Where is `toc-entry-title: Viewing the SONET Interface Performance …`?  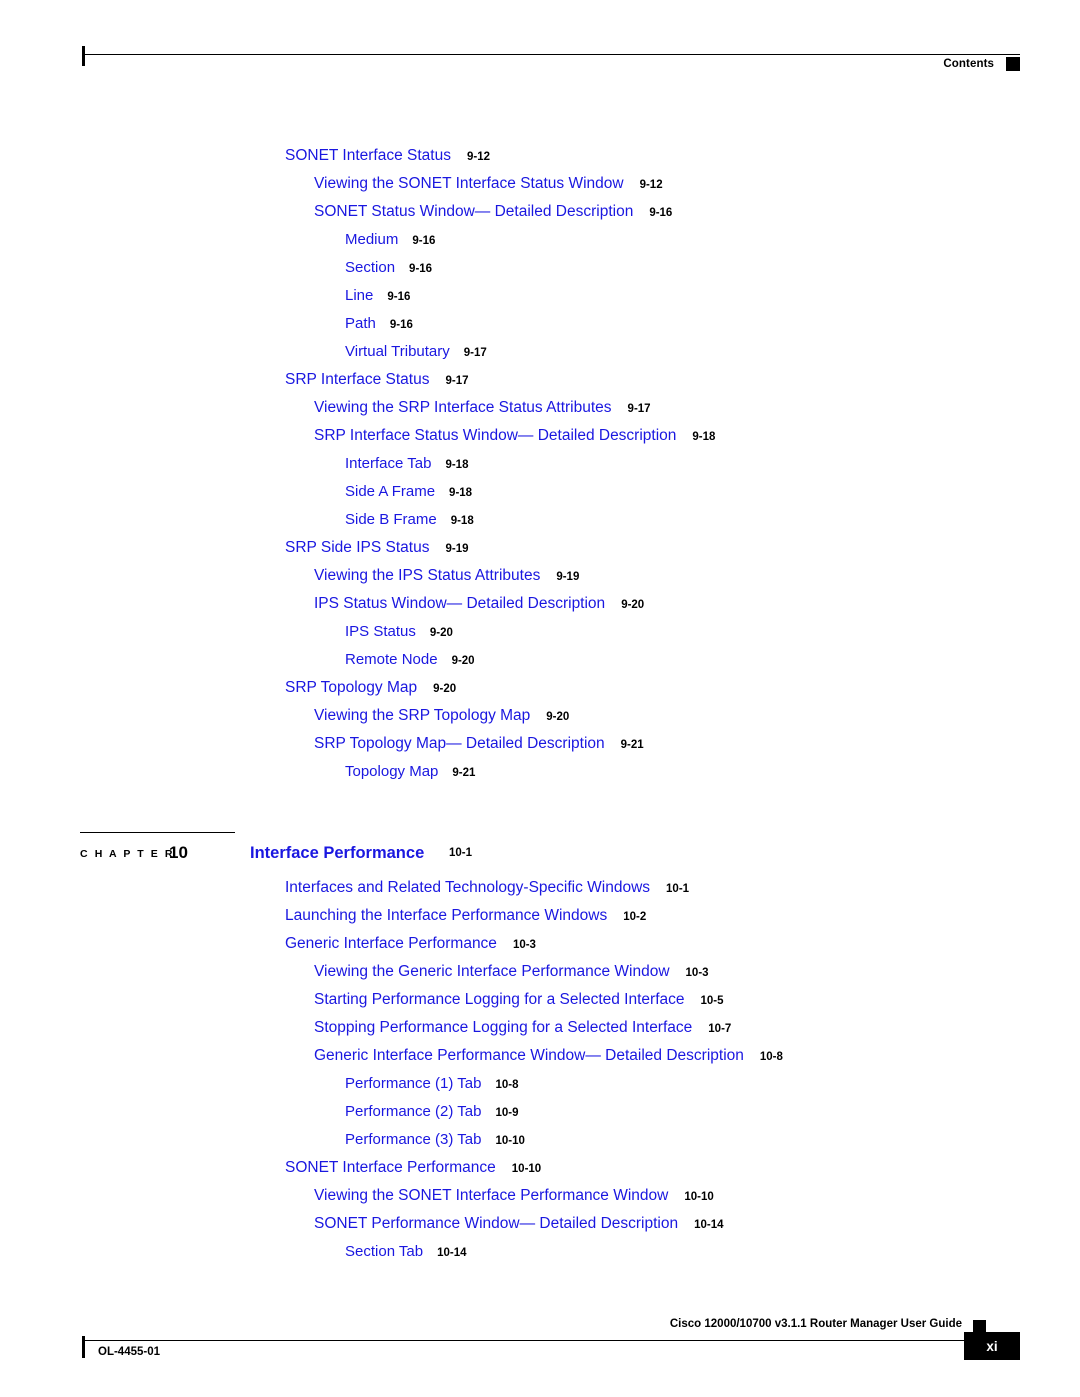 toc-entry-title: Viewing the SONET Interface Performance … is located at coordinates (491, 1196).